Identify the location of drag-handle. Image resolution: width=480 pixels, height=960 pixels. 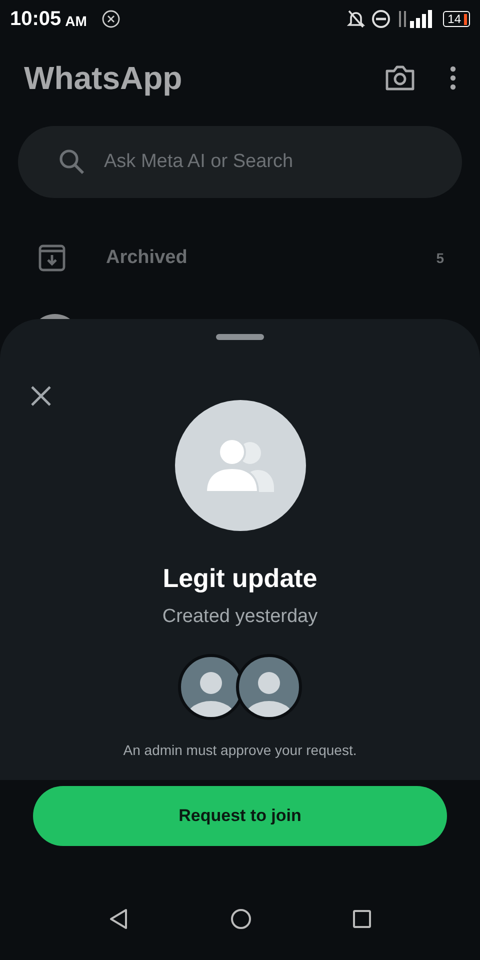
(240, 337).